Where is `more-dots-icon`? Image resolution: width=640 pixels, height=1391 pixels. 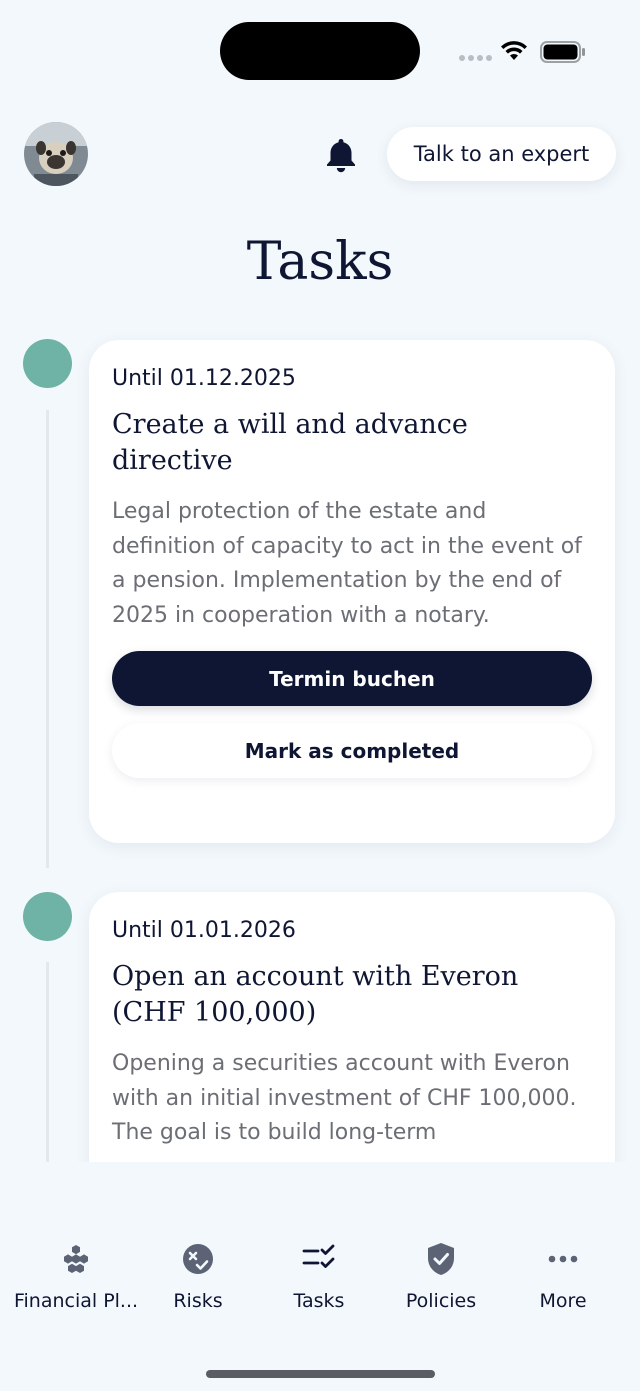 more-dots-icon is located at coordinates (563, 1259).